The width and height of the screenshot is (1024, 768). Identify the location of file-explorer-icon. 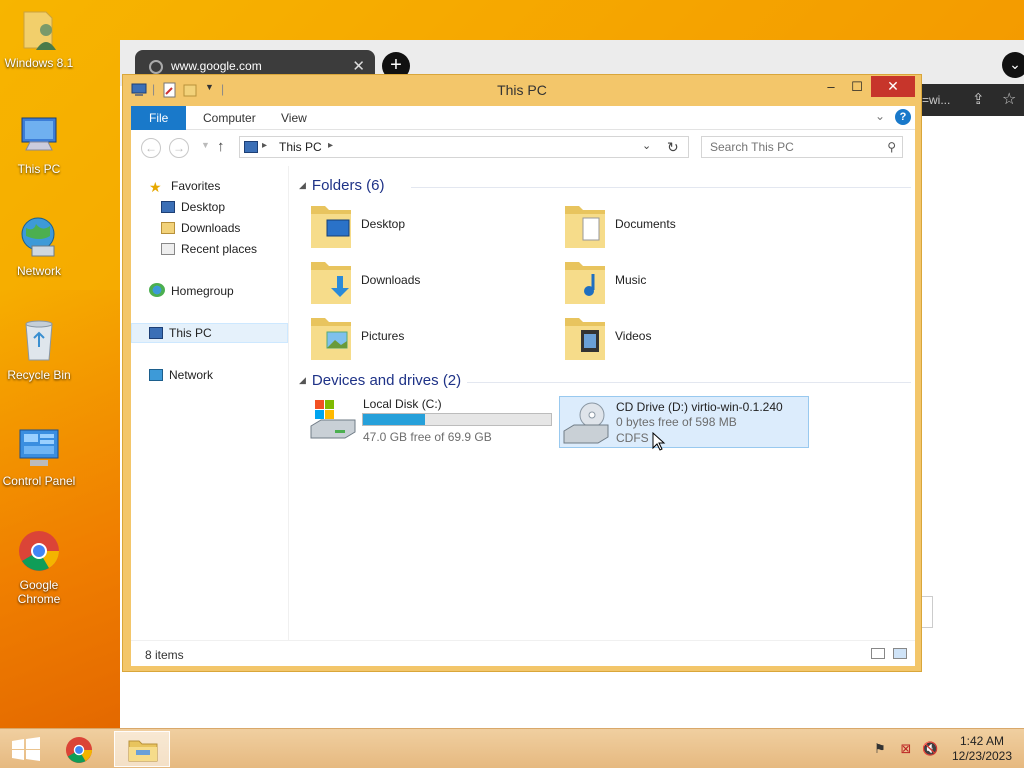
(143, 751).